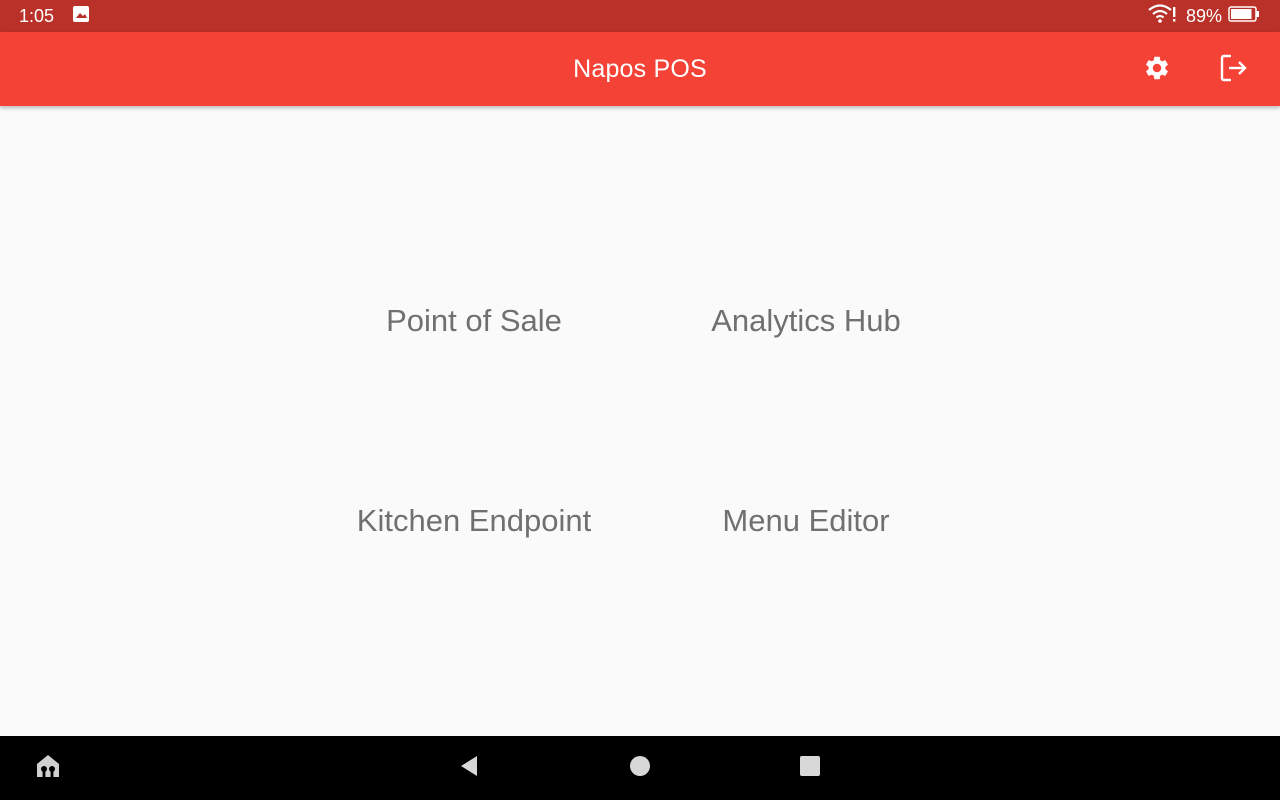  I want to click on system-nav-bar, so click(640, 768).